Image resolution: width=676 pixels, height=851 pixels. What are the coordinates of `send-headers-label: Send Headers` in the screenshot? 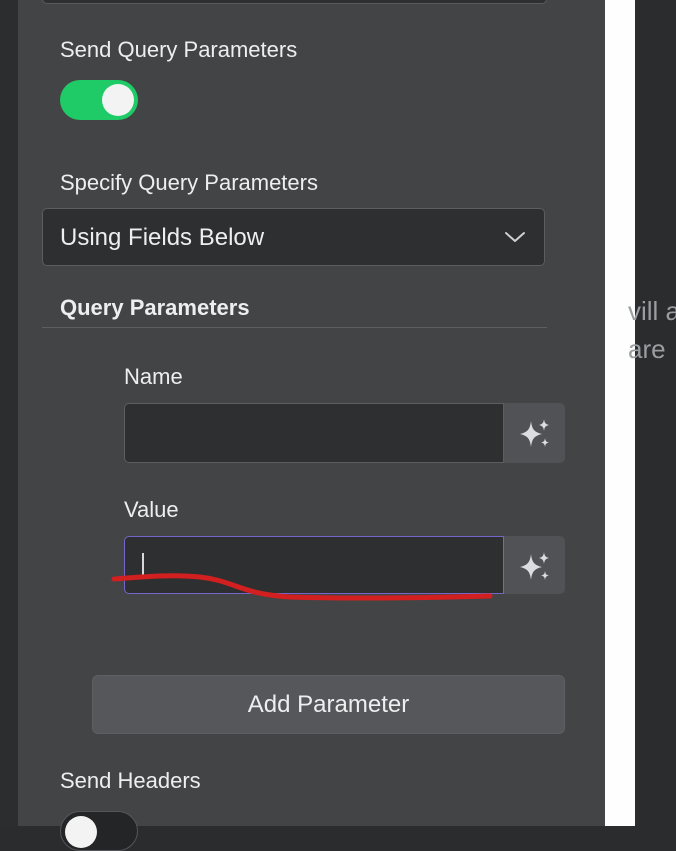 It's located at (130, 780).